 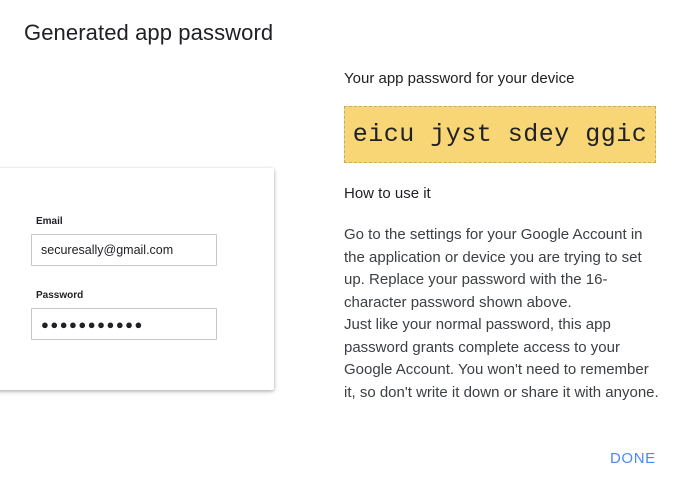 I want to click on app-password-heading: Your app password for your device, so click(x=459, y=78).